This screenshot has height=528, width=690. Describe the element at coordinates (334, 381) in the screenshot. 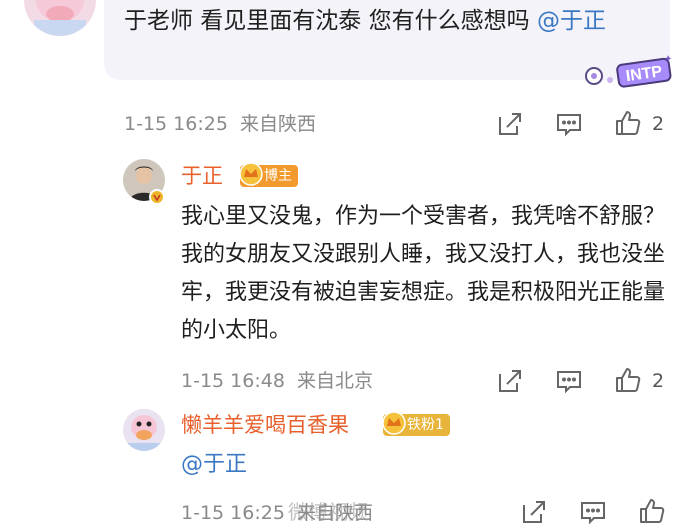

I see `reply-location: 来自北京` at that location.